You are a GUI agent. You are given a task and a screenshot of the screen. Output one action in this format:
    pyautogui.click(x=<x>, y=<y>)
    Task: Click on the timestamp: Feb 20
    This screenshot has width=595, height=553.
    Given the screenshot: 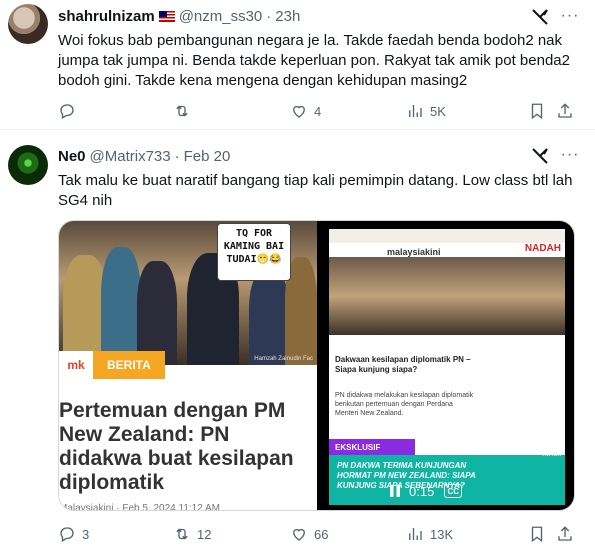 What is the action you would take?
    pyautogui.click(x=207, y=156)
    